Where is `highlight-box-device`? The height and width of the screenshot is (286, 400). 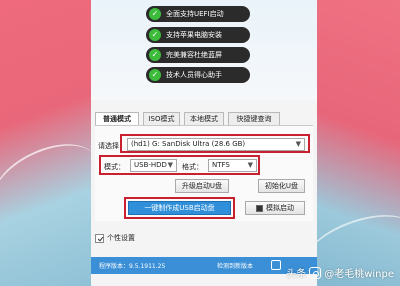
highlight-box-device is located at coordinates (215, 143).